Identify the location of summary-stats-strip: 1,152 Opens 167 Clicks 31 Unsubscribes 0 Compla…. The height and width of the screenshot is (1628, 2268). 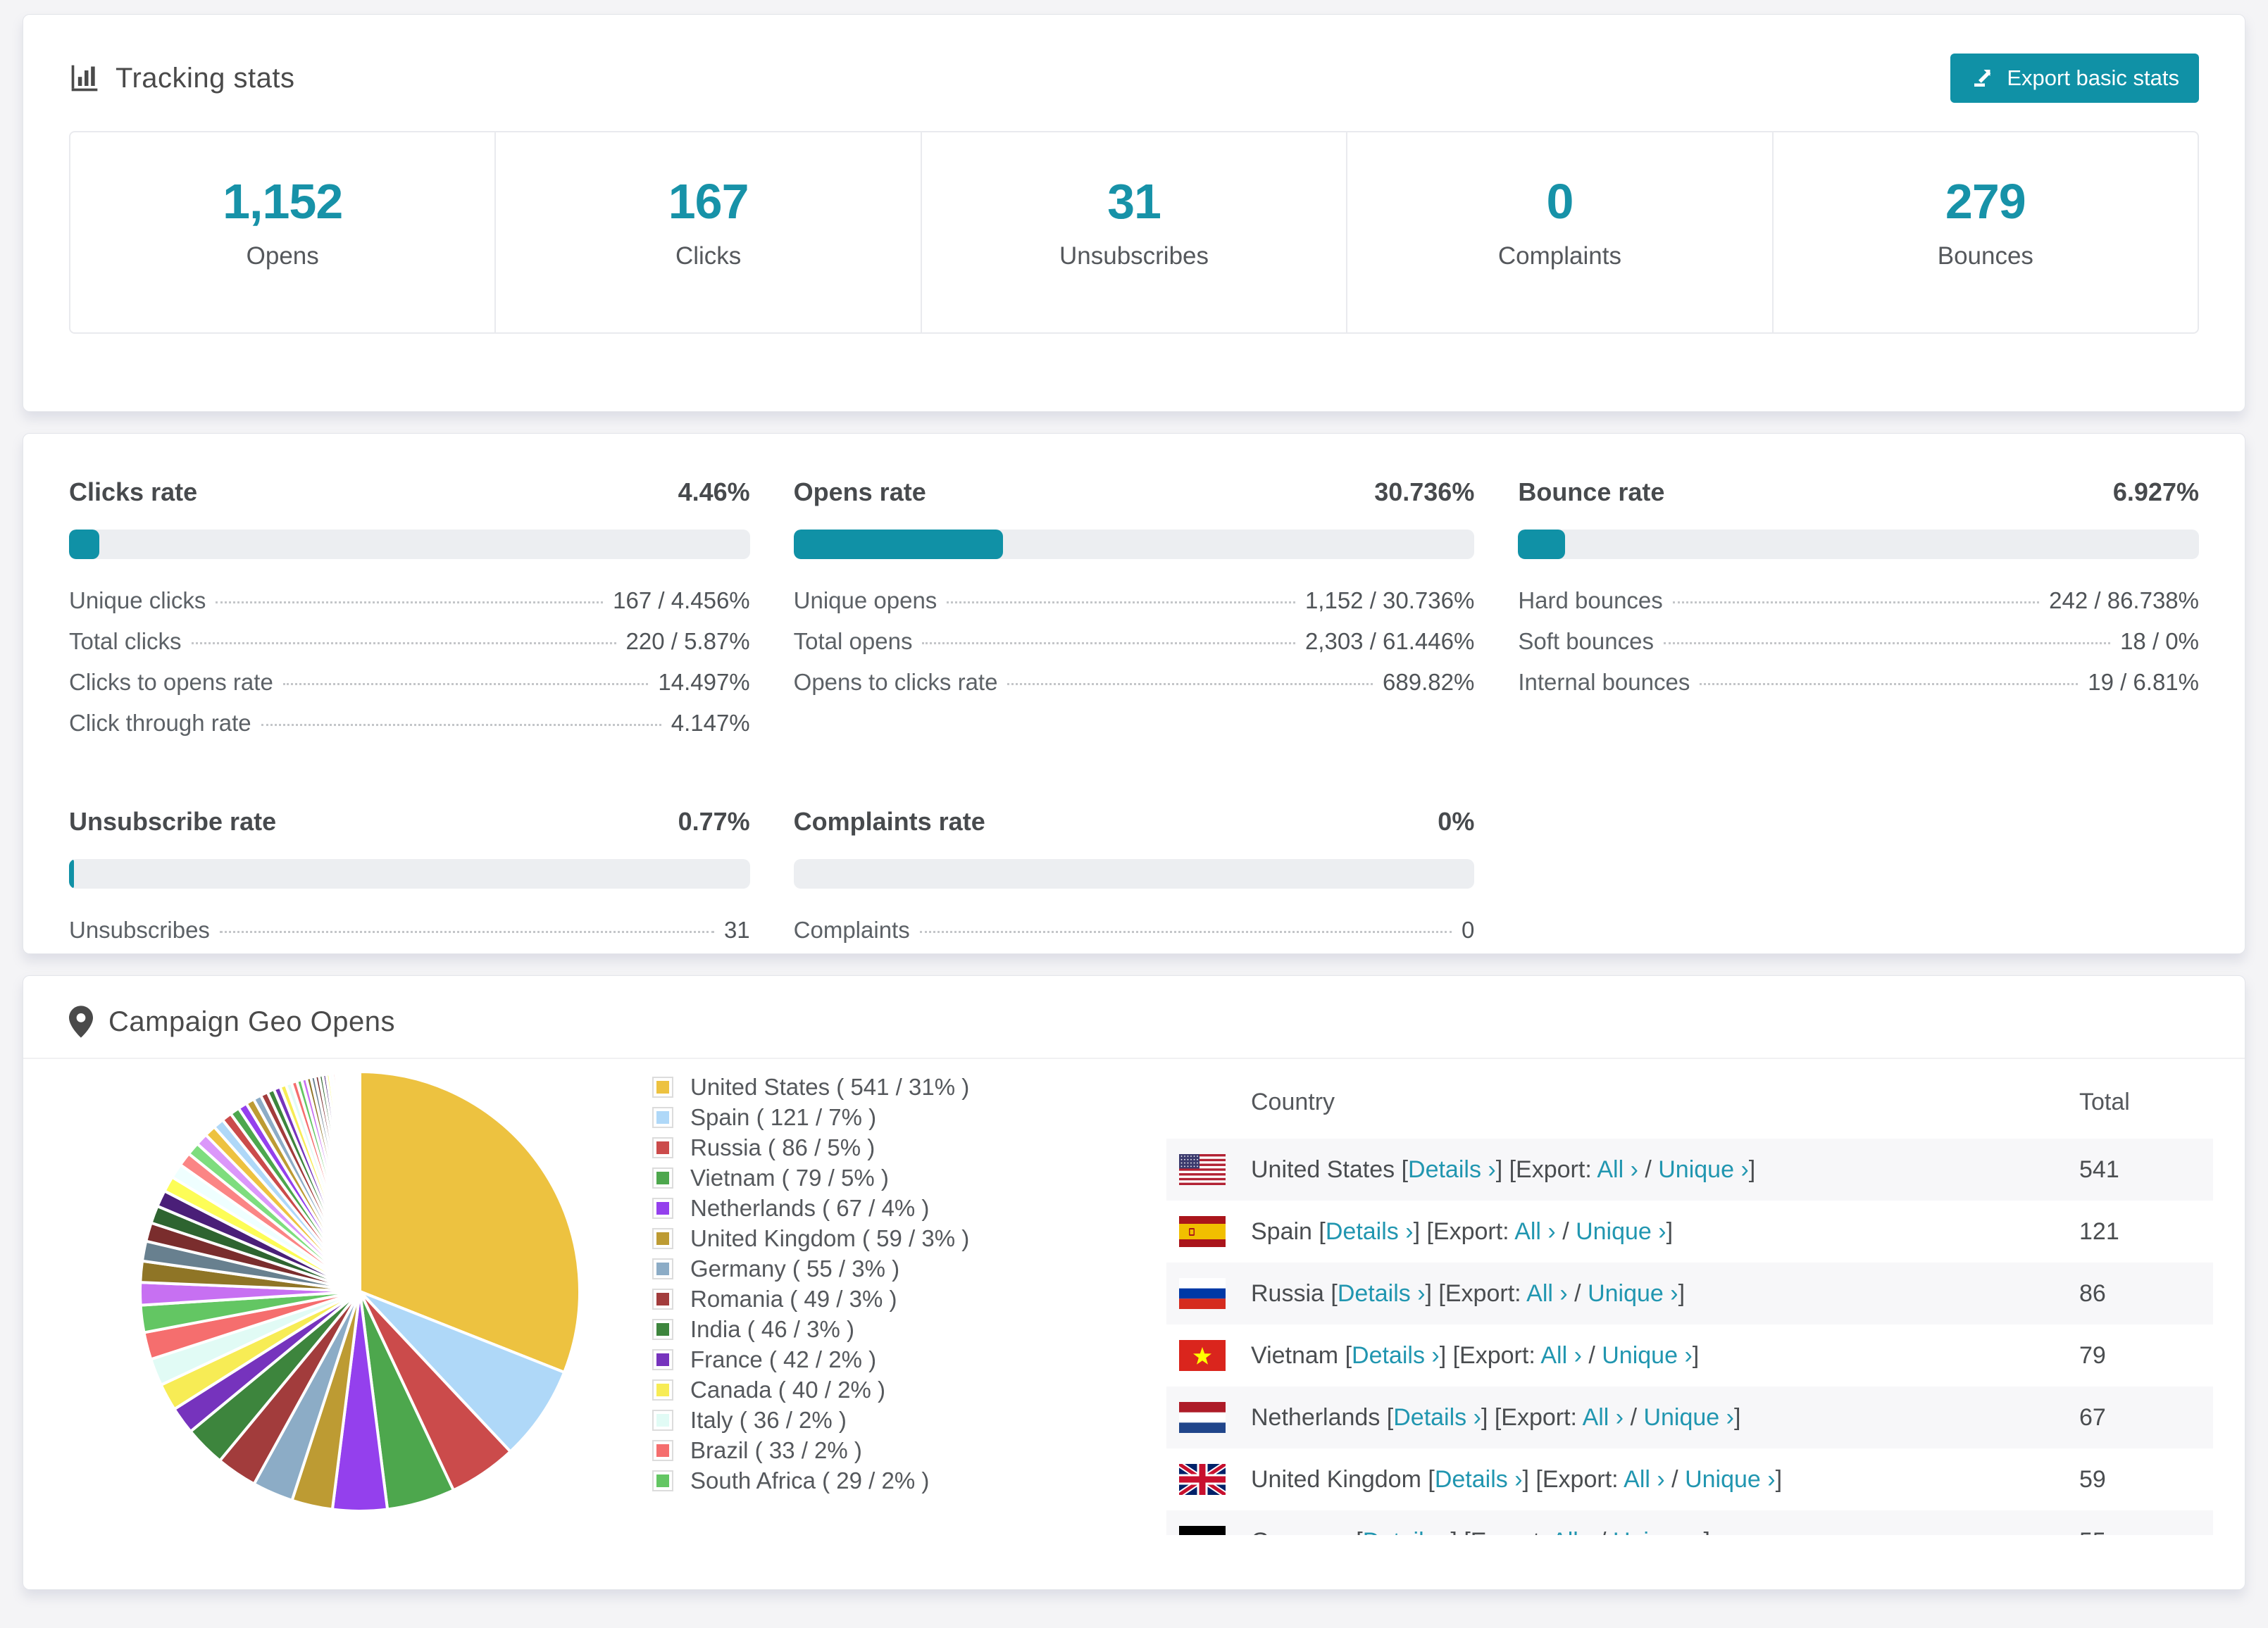
(1134, 232).